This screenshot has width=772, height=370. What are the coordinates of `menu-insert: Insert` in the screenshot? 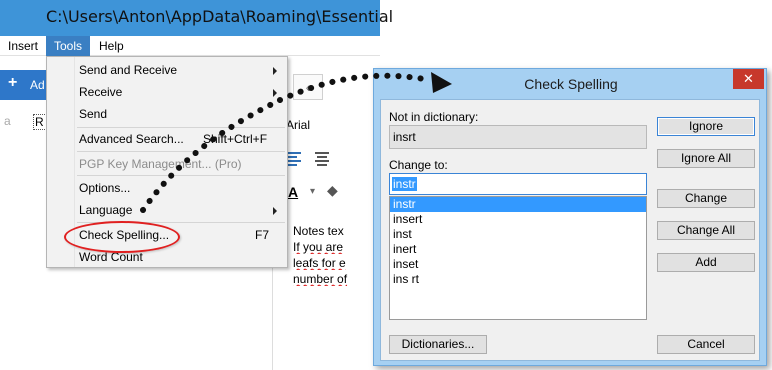 It's located at (23, 46).